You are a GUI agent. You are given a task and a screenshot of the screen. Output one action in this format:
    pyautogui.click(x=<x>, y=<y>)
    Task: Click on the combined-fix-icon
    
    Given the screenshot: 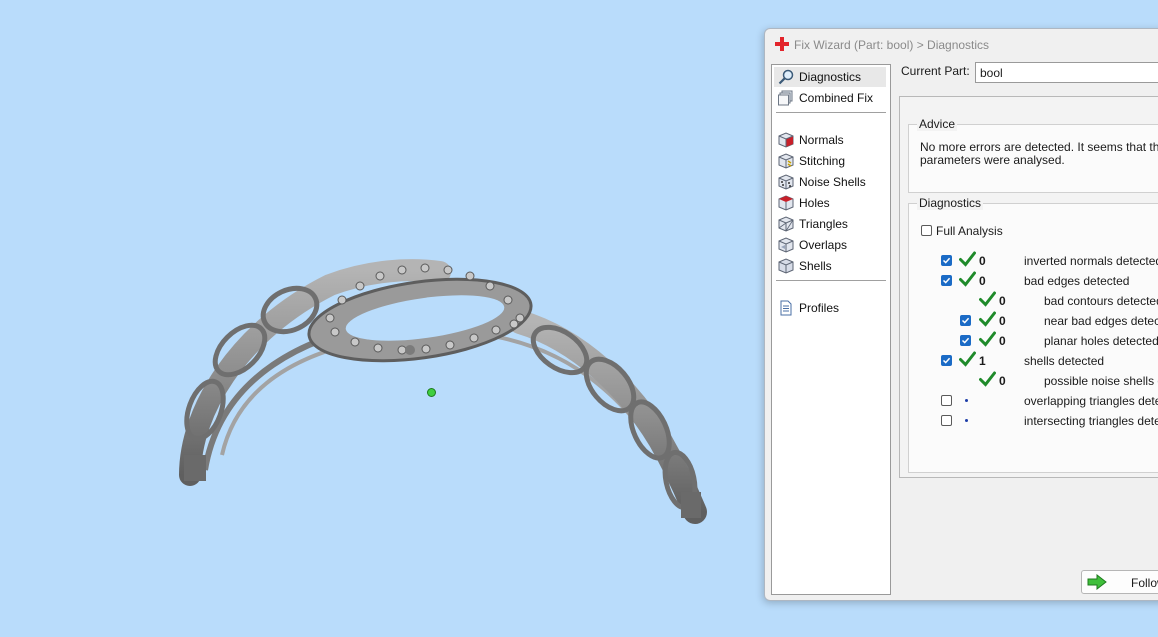 What is the action you would take?
    pyautogui.click(x=785, y=98)
    